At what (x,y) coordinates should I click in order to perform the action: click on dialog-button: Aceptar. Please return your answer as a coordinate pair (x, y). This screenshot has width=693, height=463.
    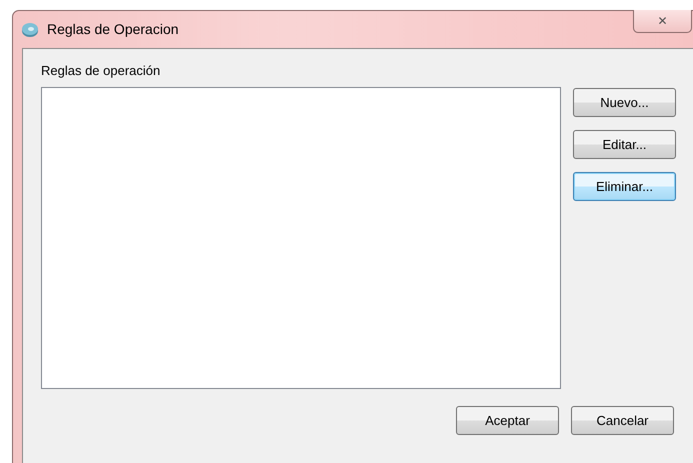
    Looking at the image, I should click on (507, 420).